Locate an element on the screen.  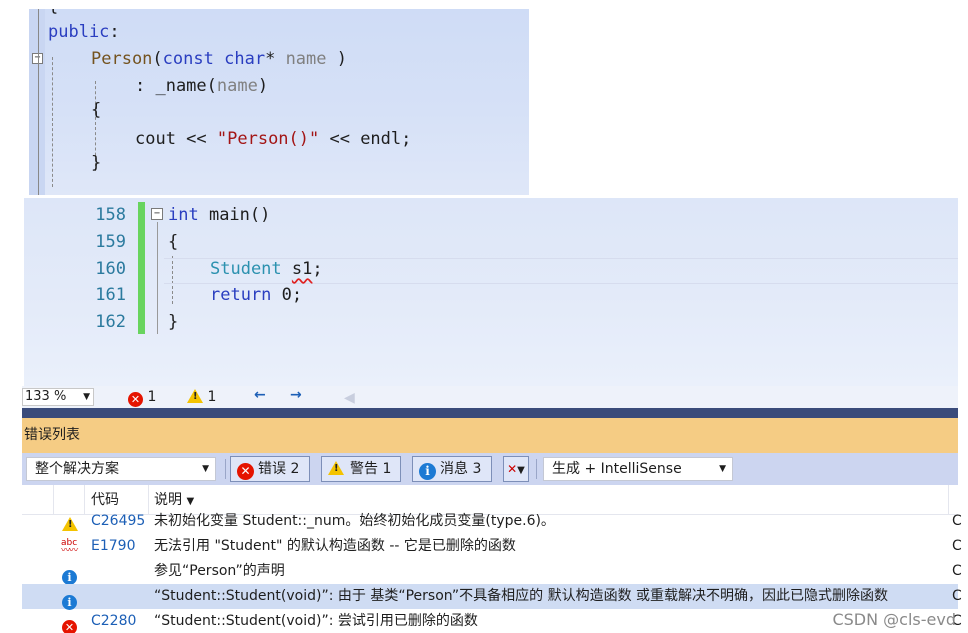
previous-issue-button: ← is located at coordinates (260, 395).